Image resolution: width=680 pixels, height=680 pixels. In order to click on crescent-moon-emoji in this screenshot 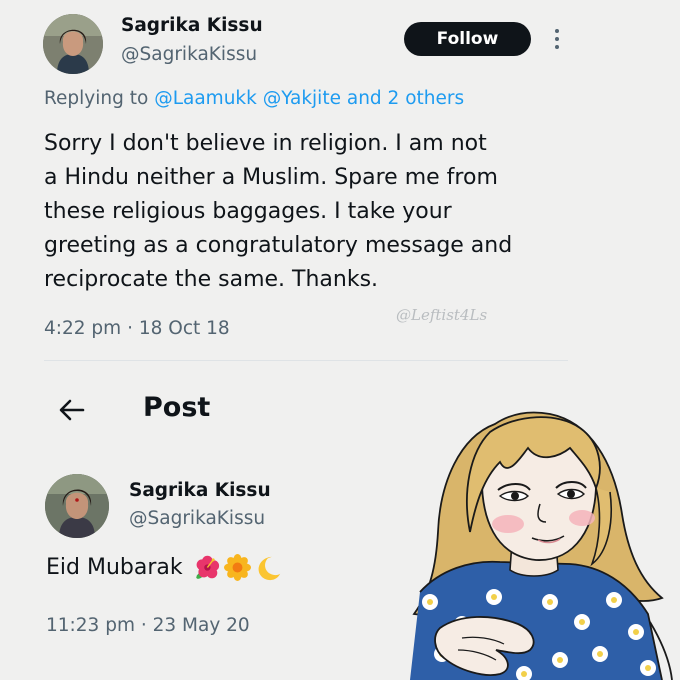, I will do `click(269, 568)`.